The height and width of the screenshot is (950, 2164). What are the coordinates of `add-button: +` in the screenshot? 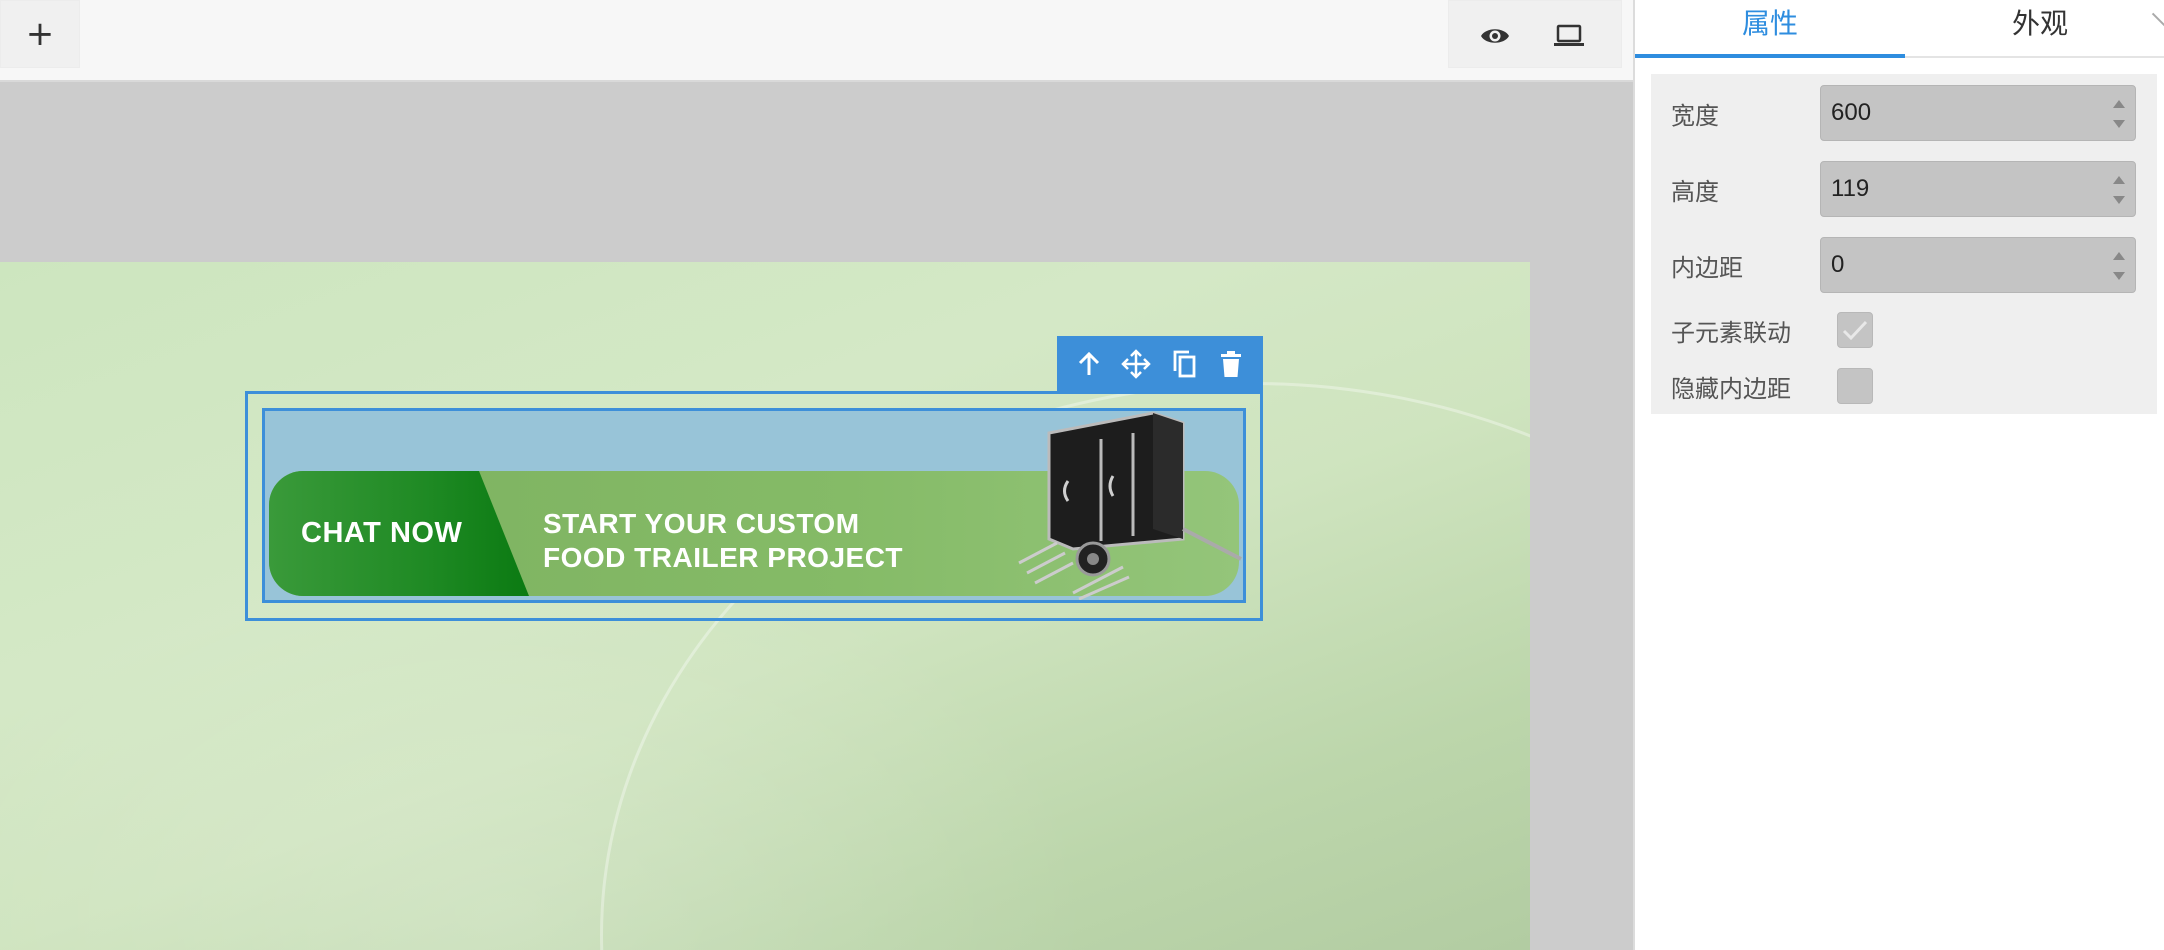 It's located at (40, 34).